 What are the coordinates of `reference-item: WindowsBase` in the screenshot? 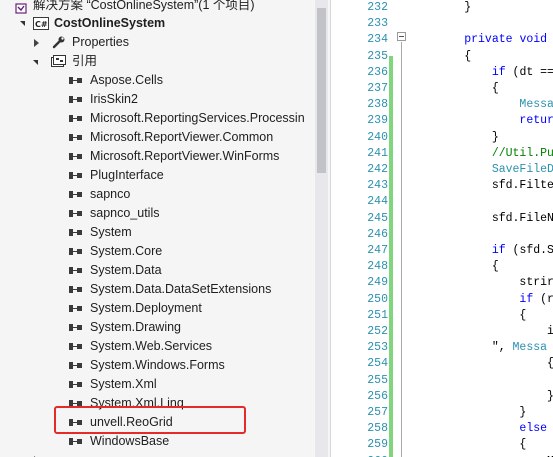 It's located at (157, 441).